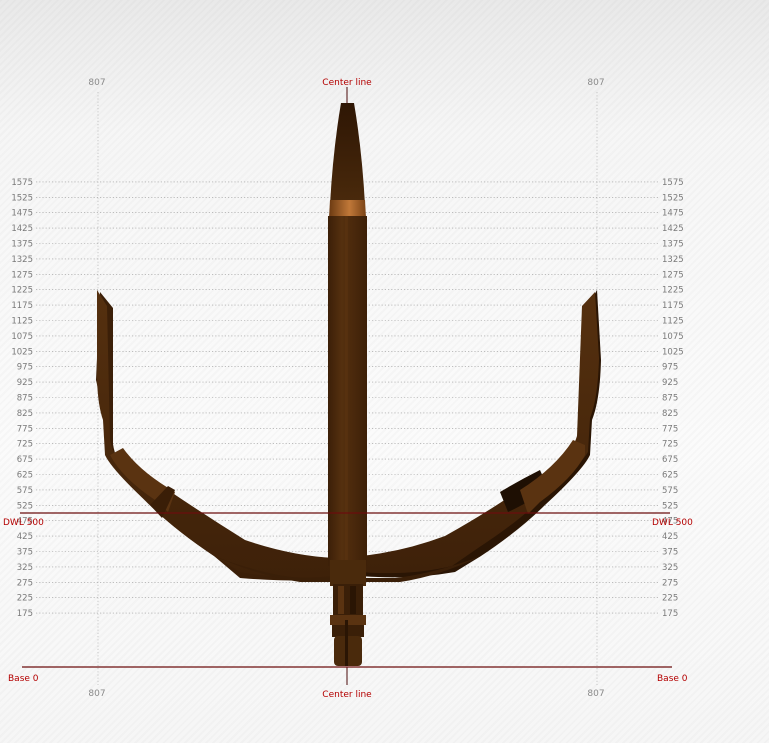 The width and height of the screenshot is (769, 743). What do you see at coordinates (670, 414) in the screenshot?
I see `height-tick-label-right: 825` at bounding box center [670, 414].